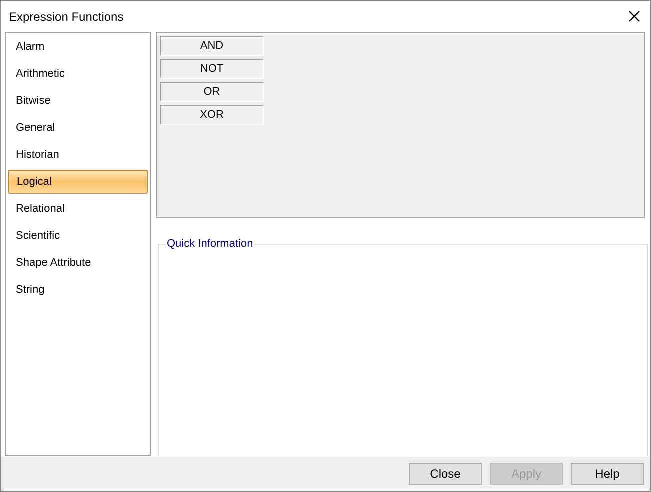 The image size is (651, 492). Describe the element at coordinates (78, 128) in the screenshot. I see `category-item: General` at that location.